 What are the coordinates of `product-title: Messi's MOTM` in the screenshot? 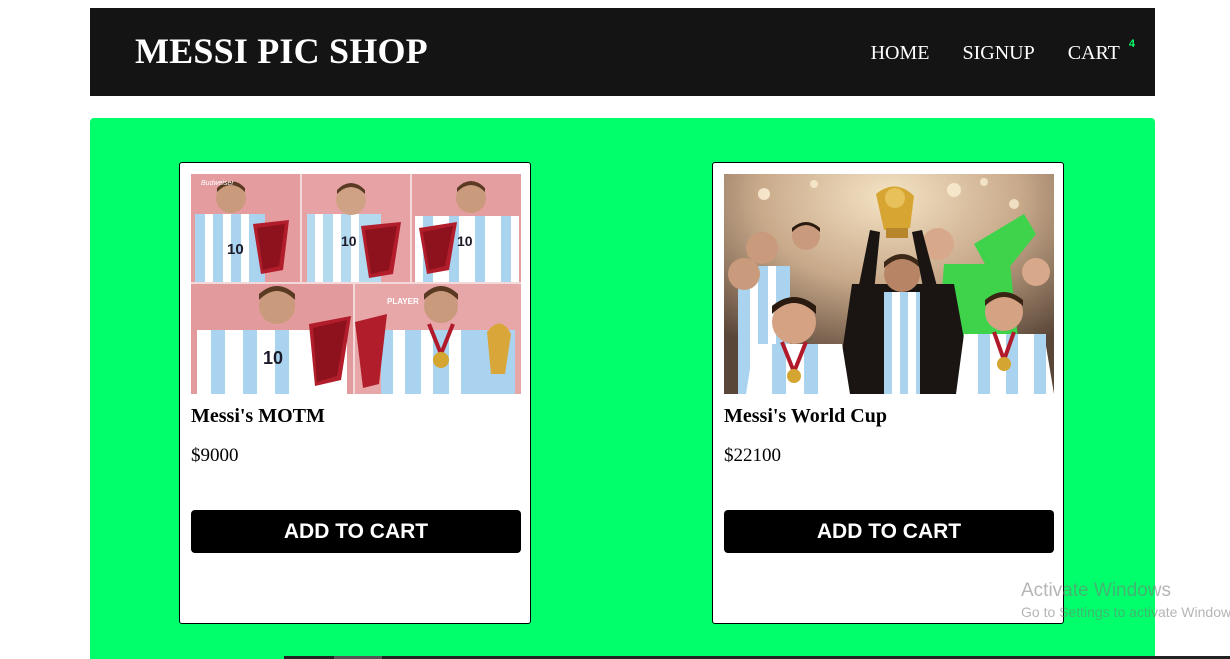 It's located at (258, 416).